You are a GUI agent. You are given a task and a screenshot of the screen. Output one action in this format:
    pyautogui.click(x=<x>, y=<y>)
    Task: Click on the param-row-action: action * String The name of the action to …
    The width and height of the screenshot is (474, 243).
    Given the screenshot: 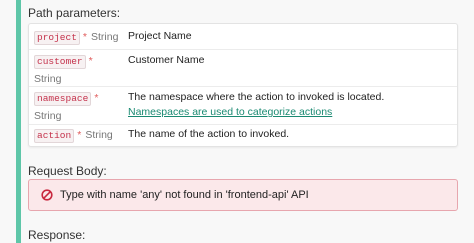 What is the action you would take?
    pyautogui.click(x=243, y=135)
    